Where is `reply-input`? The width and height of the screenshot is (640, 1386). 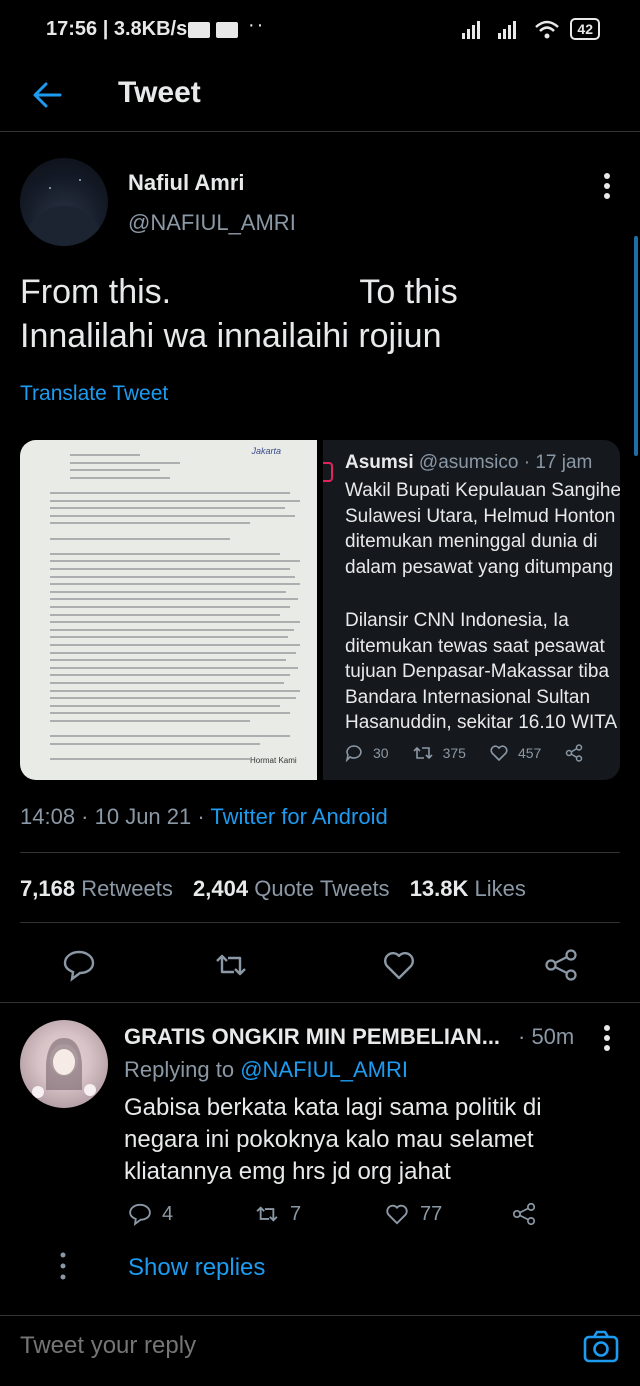
reply-input is located at coordinates (280, 1346).